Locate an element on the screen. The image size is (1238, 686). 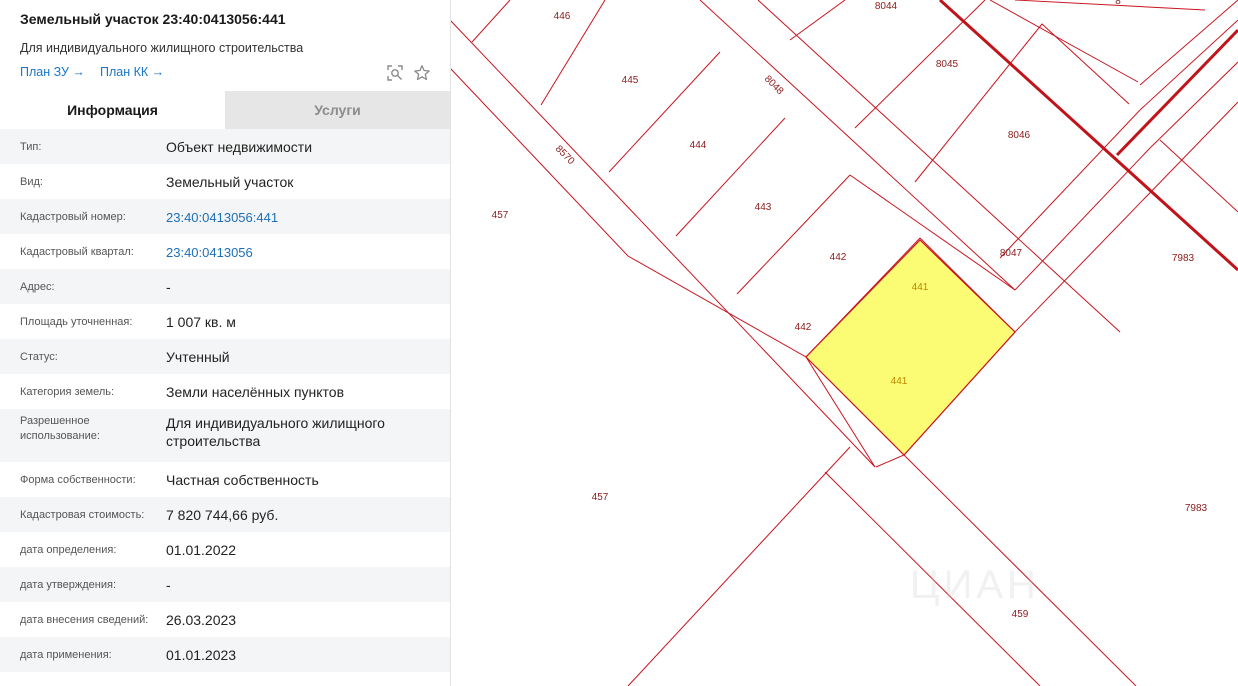
cadastral-number-link: 23:40:0413056:441 is located at coordinates (301, 218).